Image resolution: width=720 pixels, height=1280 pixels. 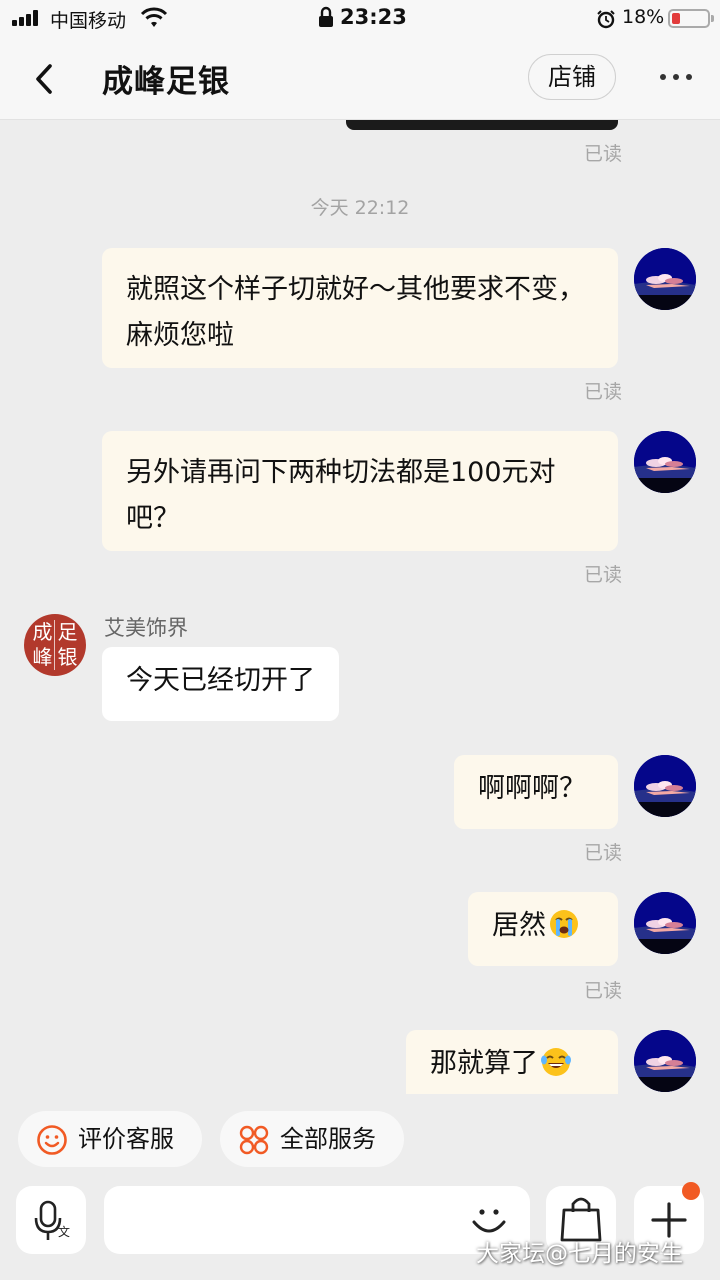 I want to click on notification-dot, so click(x=691, y=1191).